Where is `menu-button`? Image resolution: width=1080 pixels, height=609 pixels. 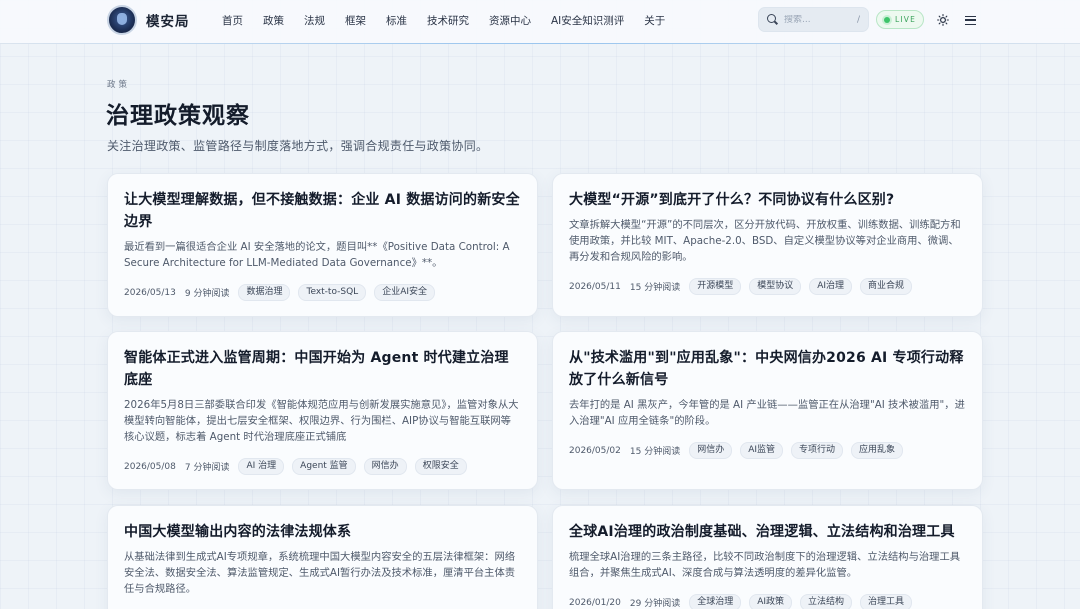
menu-button is located at coordinates (970, 20).